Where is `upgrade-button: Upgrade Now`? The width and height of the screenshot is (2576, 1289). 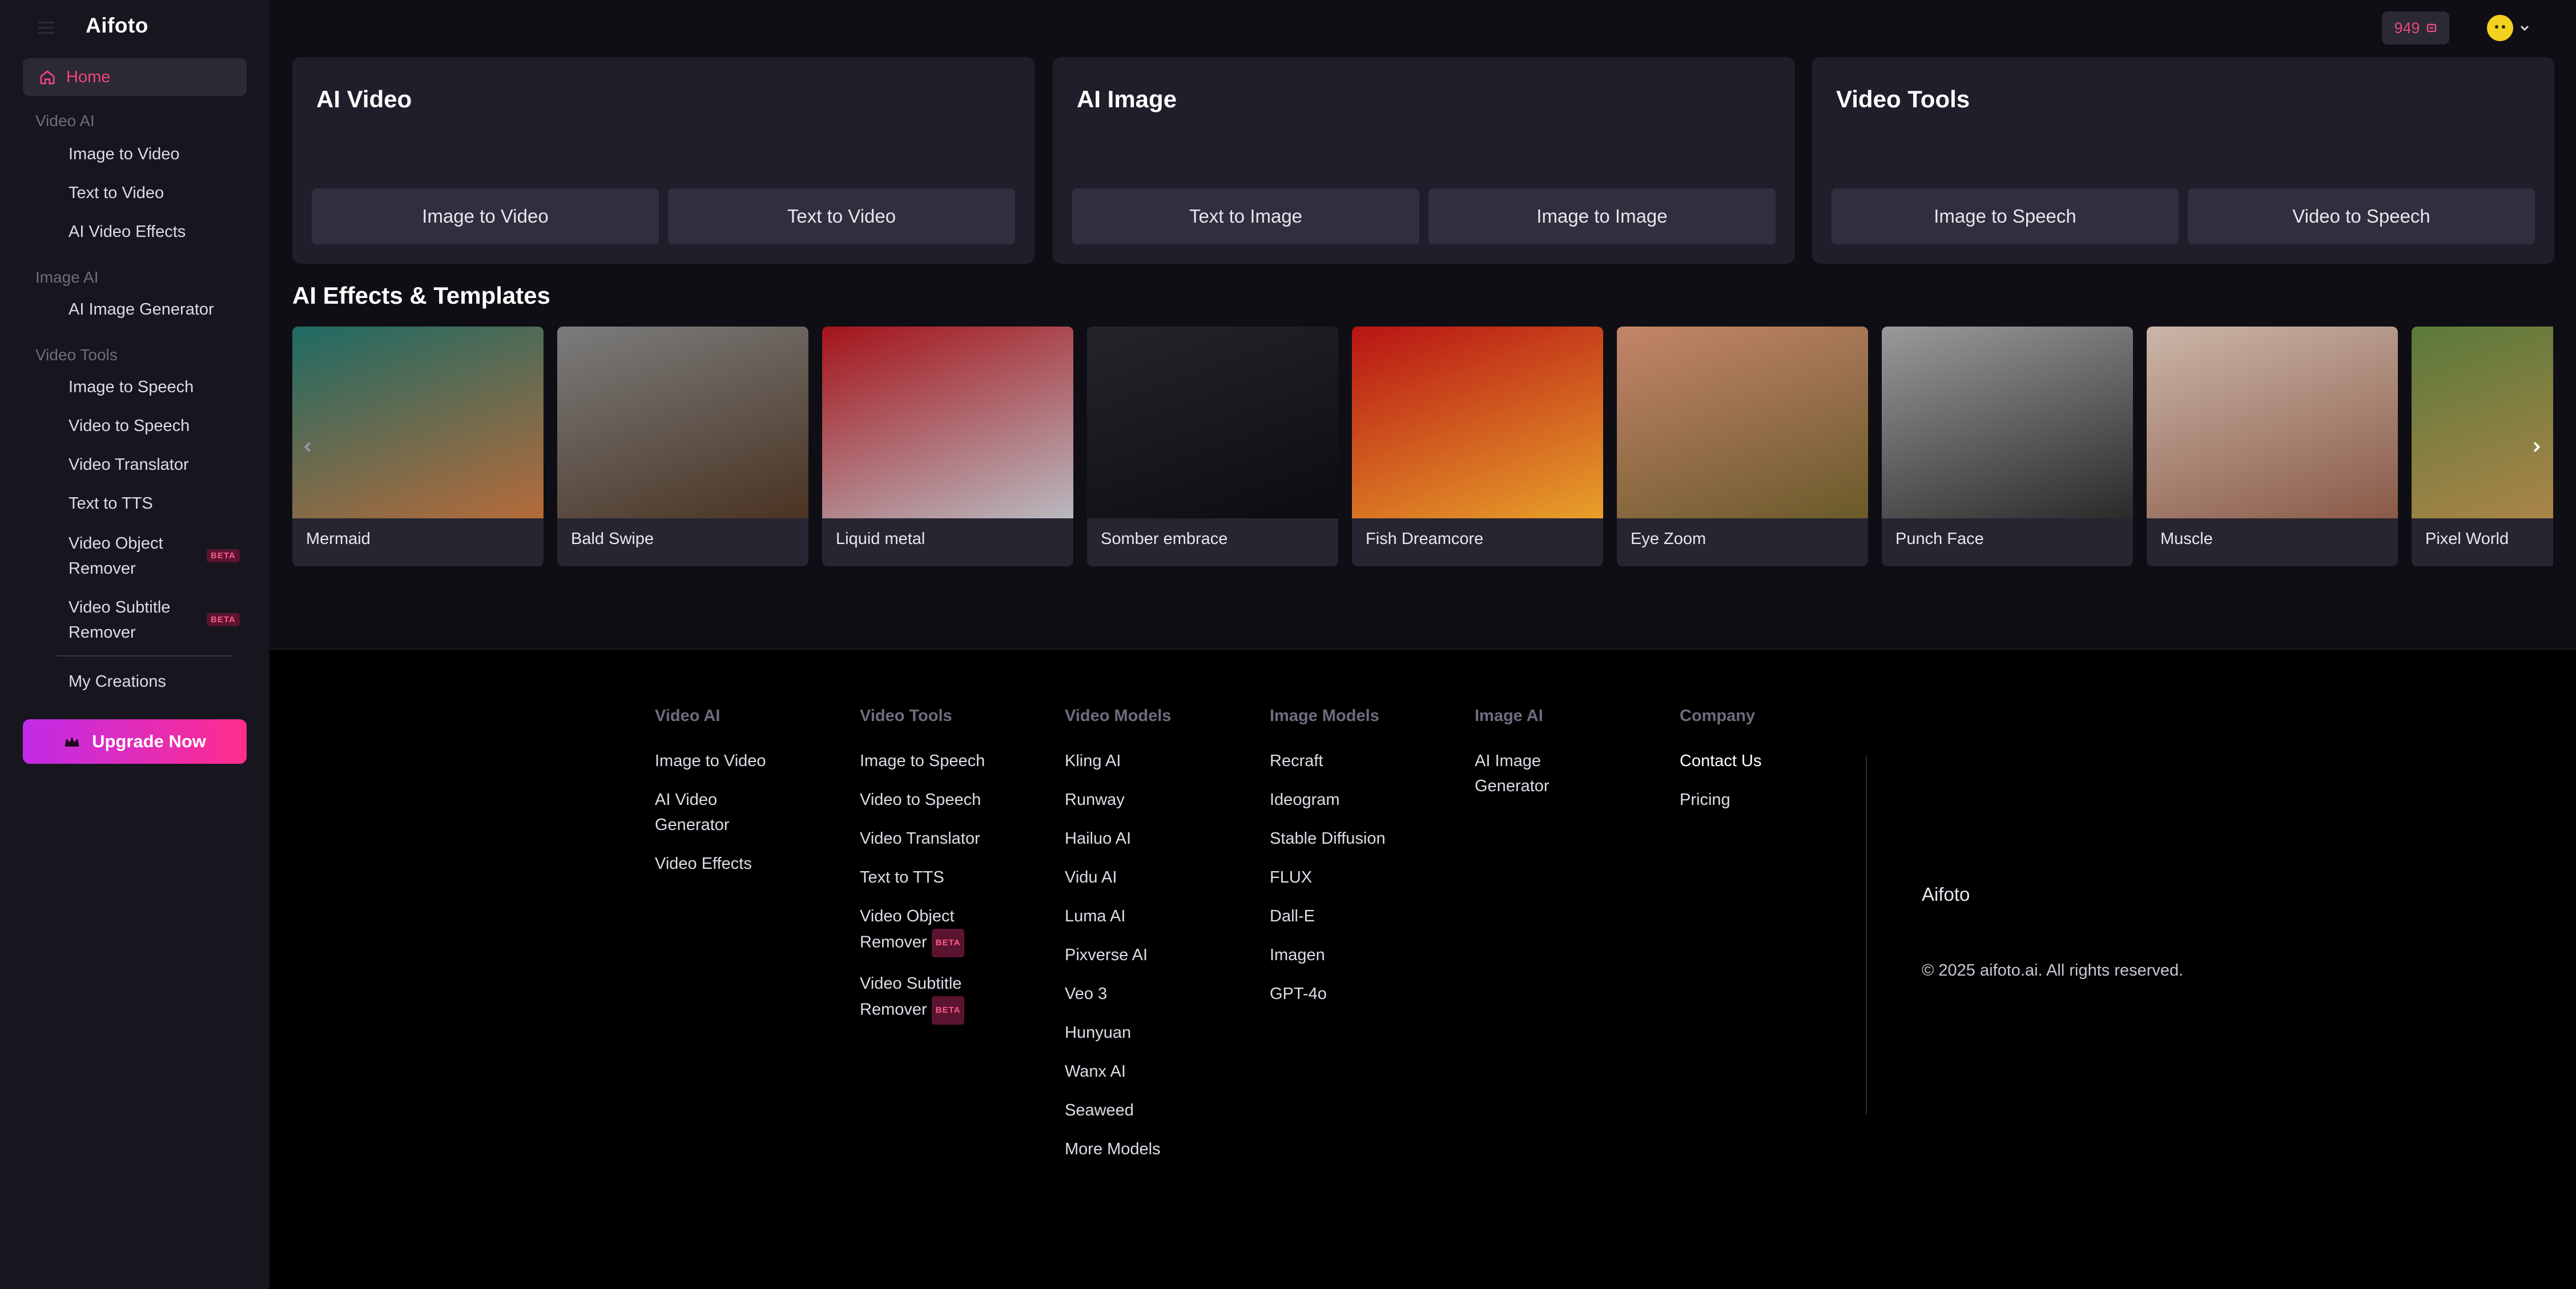
upgrade-button: Upgrade Now is located at coordinates (135, 741).